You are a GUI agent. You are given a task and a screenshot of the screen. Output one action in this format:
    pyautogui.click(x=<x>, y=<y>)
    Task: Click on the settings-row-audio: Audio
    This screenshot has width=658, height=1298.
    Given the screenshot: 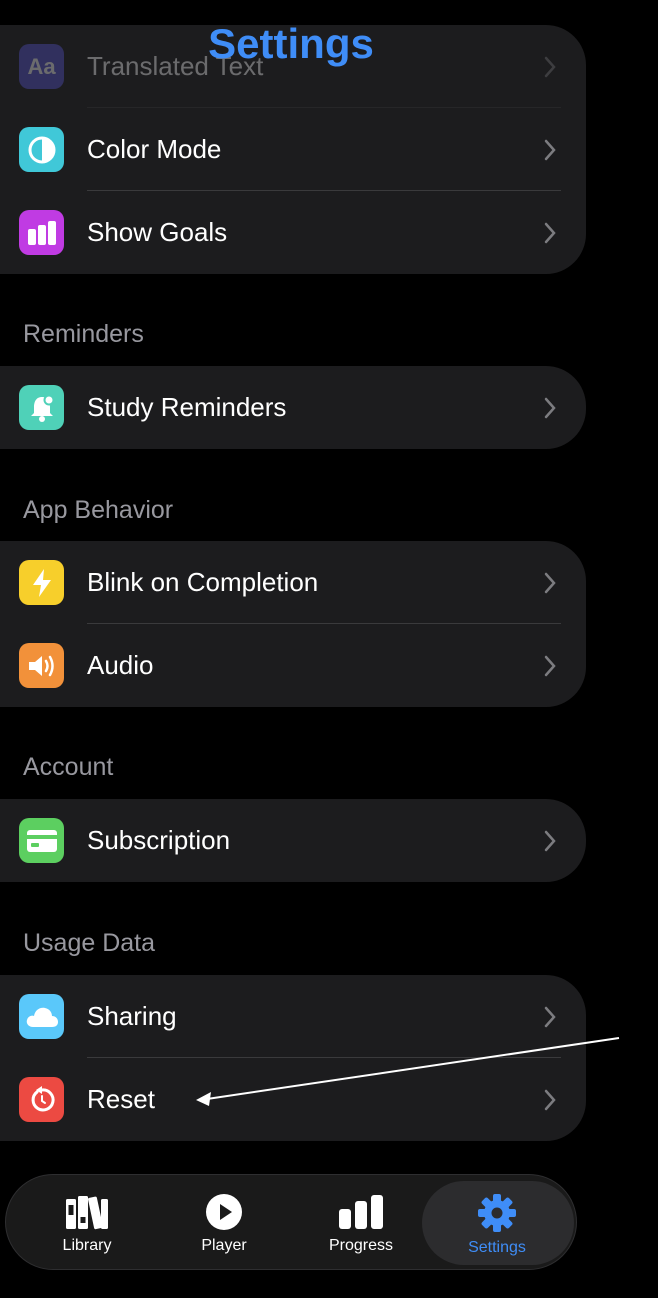 What is the action you would take?
    pyautogui.click(x=293, y=665)
    